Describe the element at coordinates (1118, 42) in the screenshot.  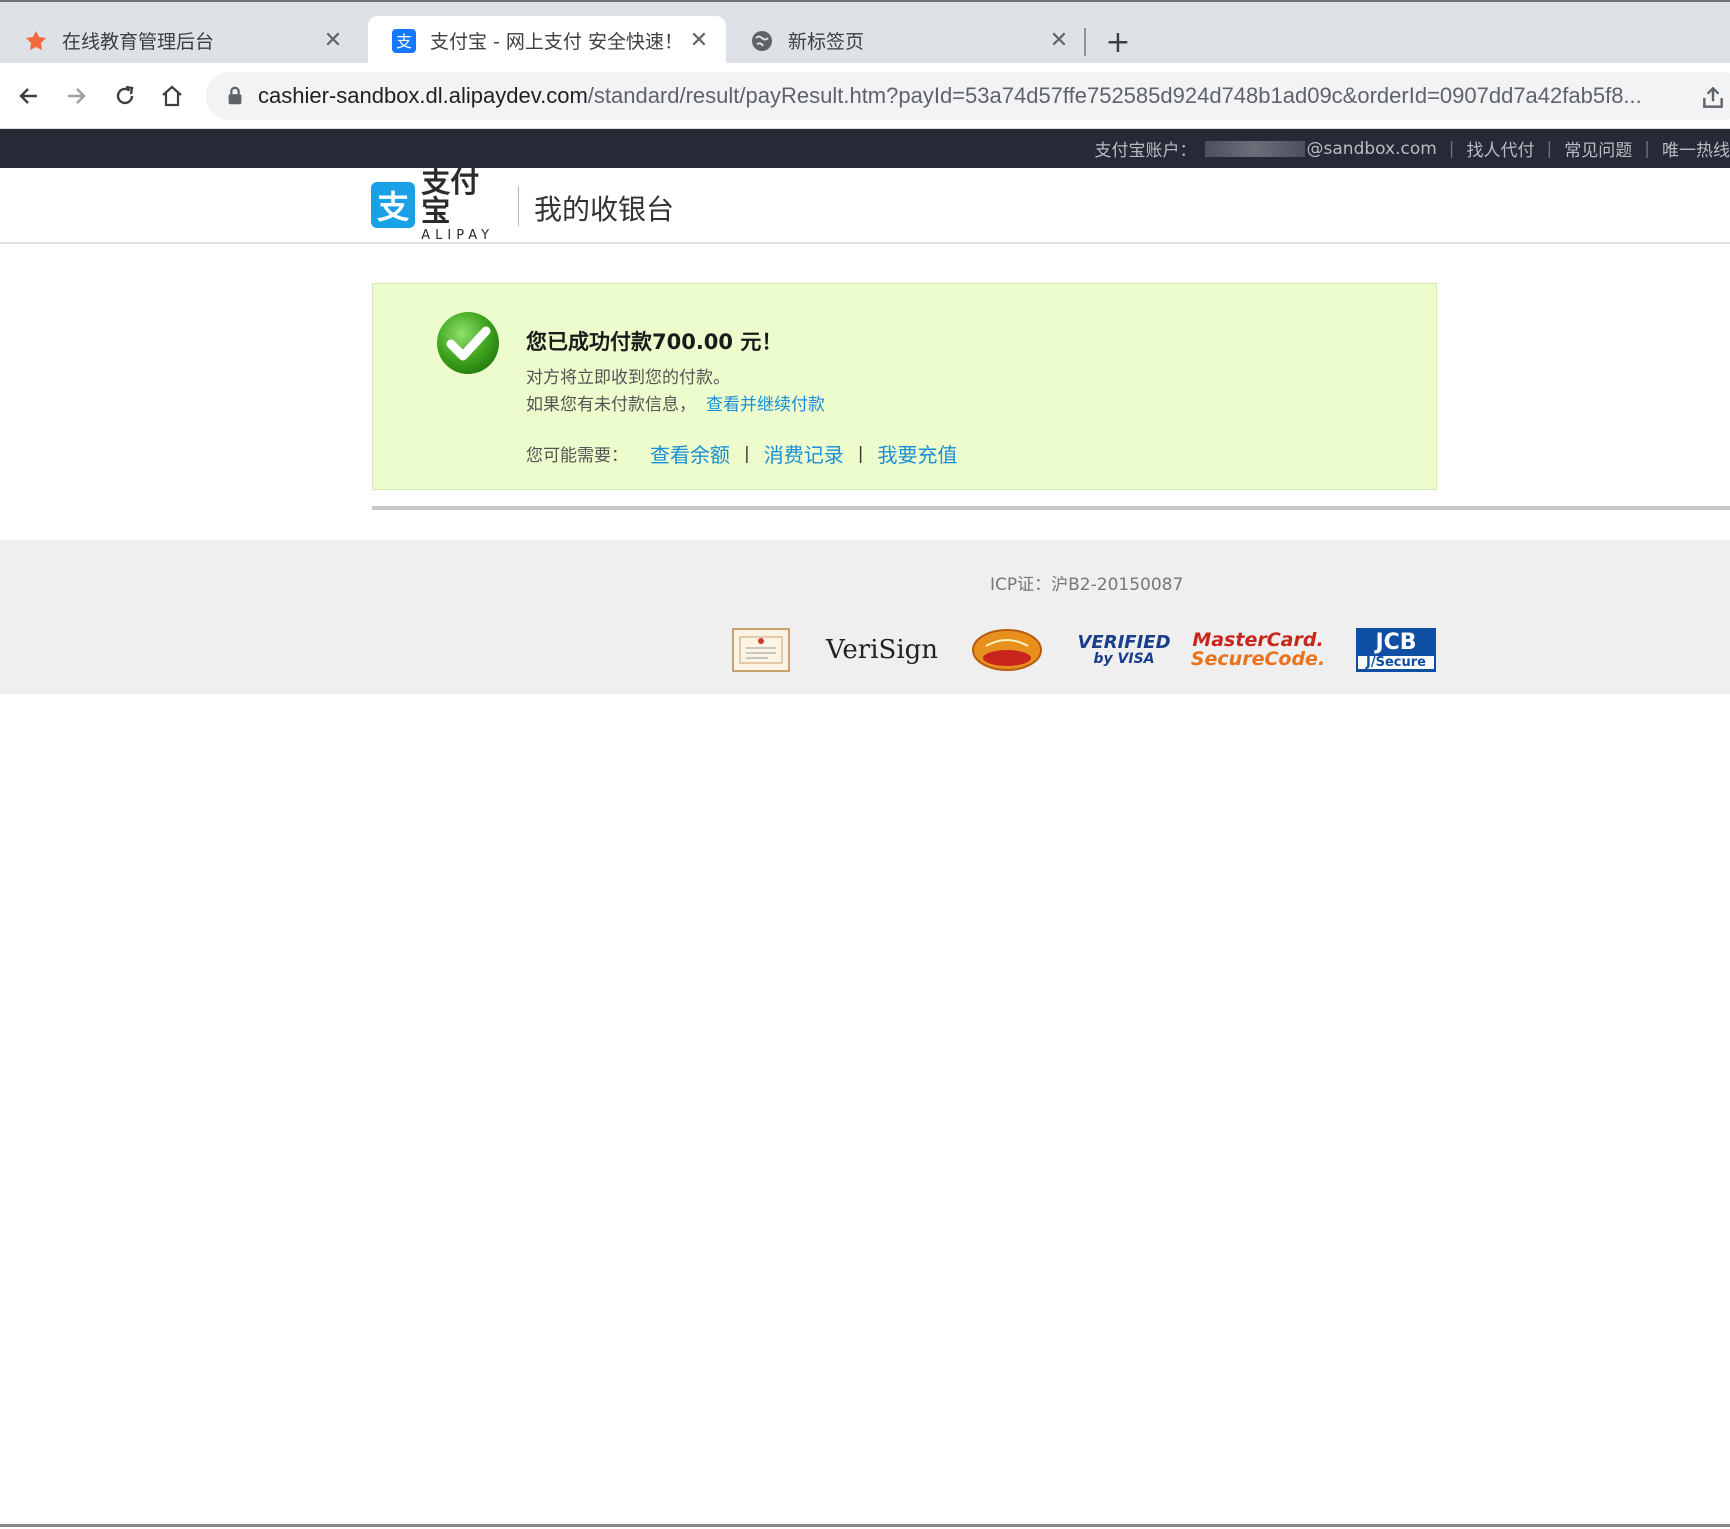
I see `new-tab-button: +` at that location.